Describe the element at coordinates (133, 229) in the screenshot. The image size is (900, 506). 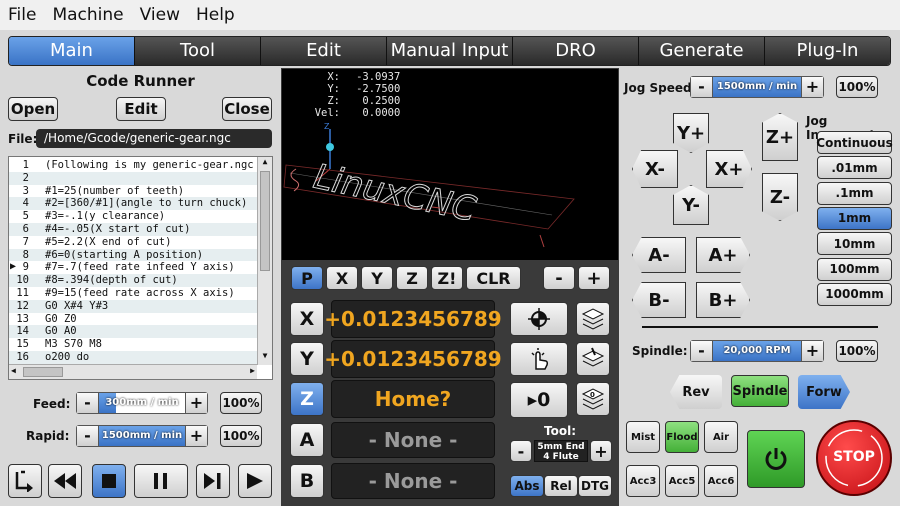
I see `code-line: 6 #4=-.05(X start of cut)` at that location.